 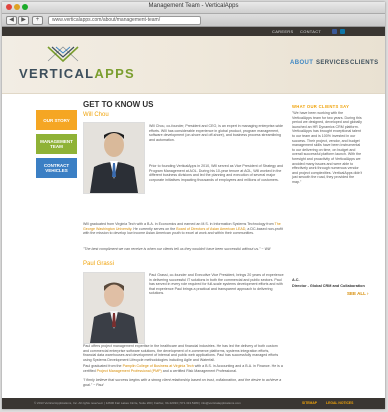 What do you see at coordinates (63, 54) in the screenshot?
I see `logo-mark-icon` at bounding box center [63, 54].